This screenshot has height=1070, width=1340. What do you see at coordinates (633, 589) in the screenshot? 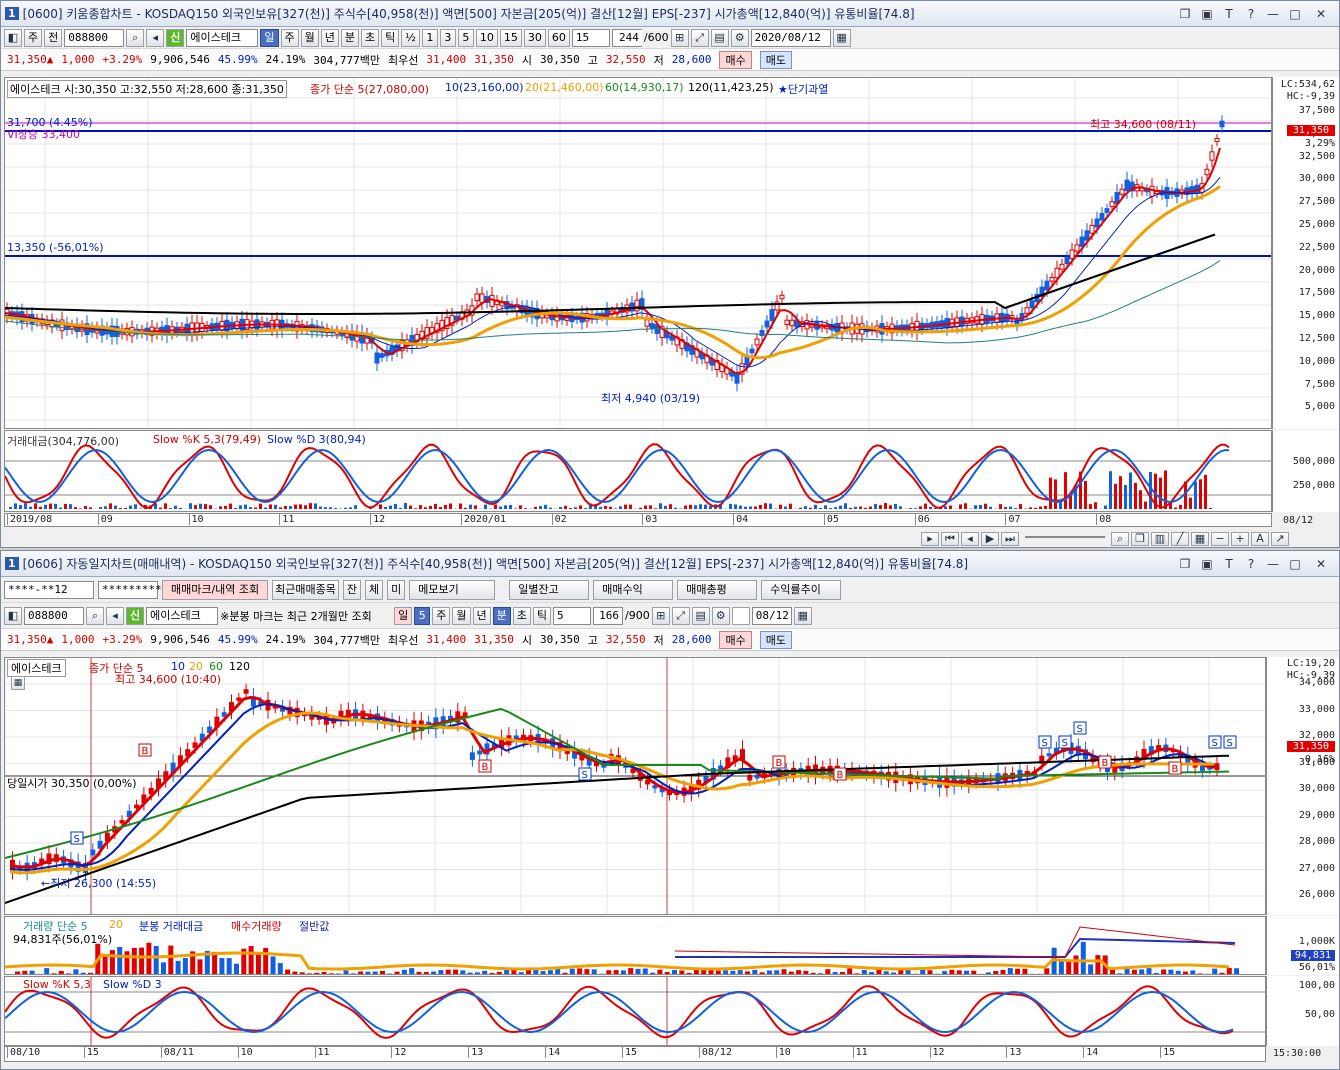
I see `trade-profit-button: 매매수익` at bounding box center [633, 589].